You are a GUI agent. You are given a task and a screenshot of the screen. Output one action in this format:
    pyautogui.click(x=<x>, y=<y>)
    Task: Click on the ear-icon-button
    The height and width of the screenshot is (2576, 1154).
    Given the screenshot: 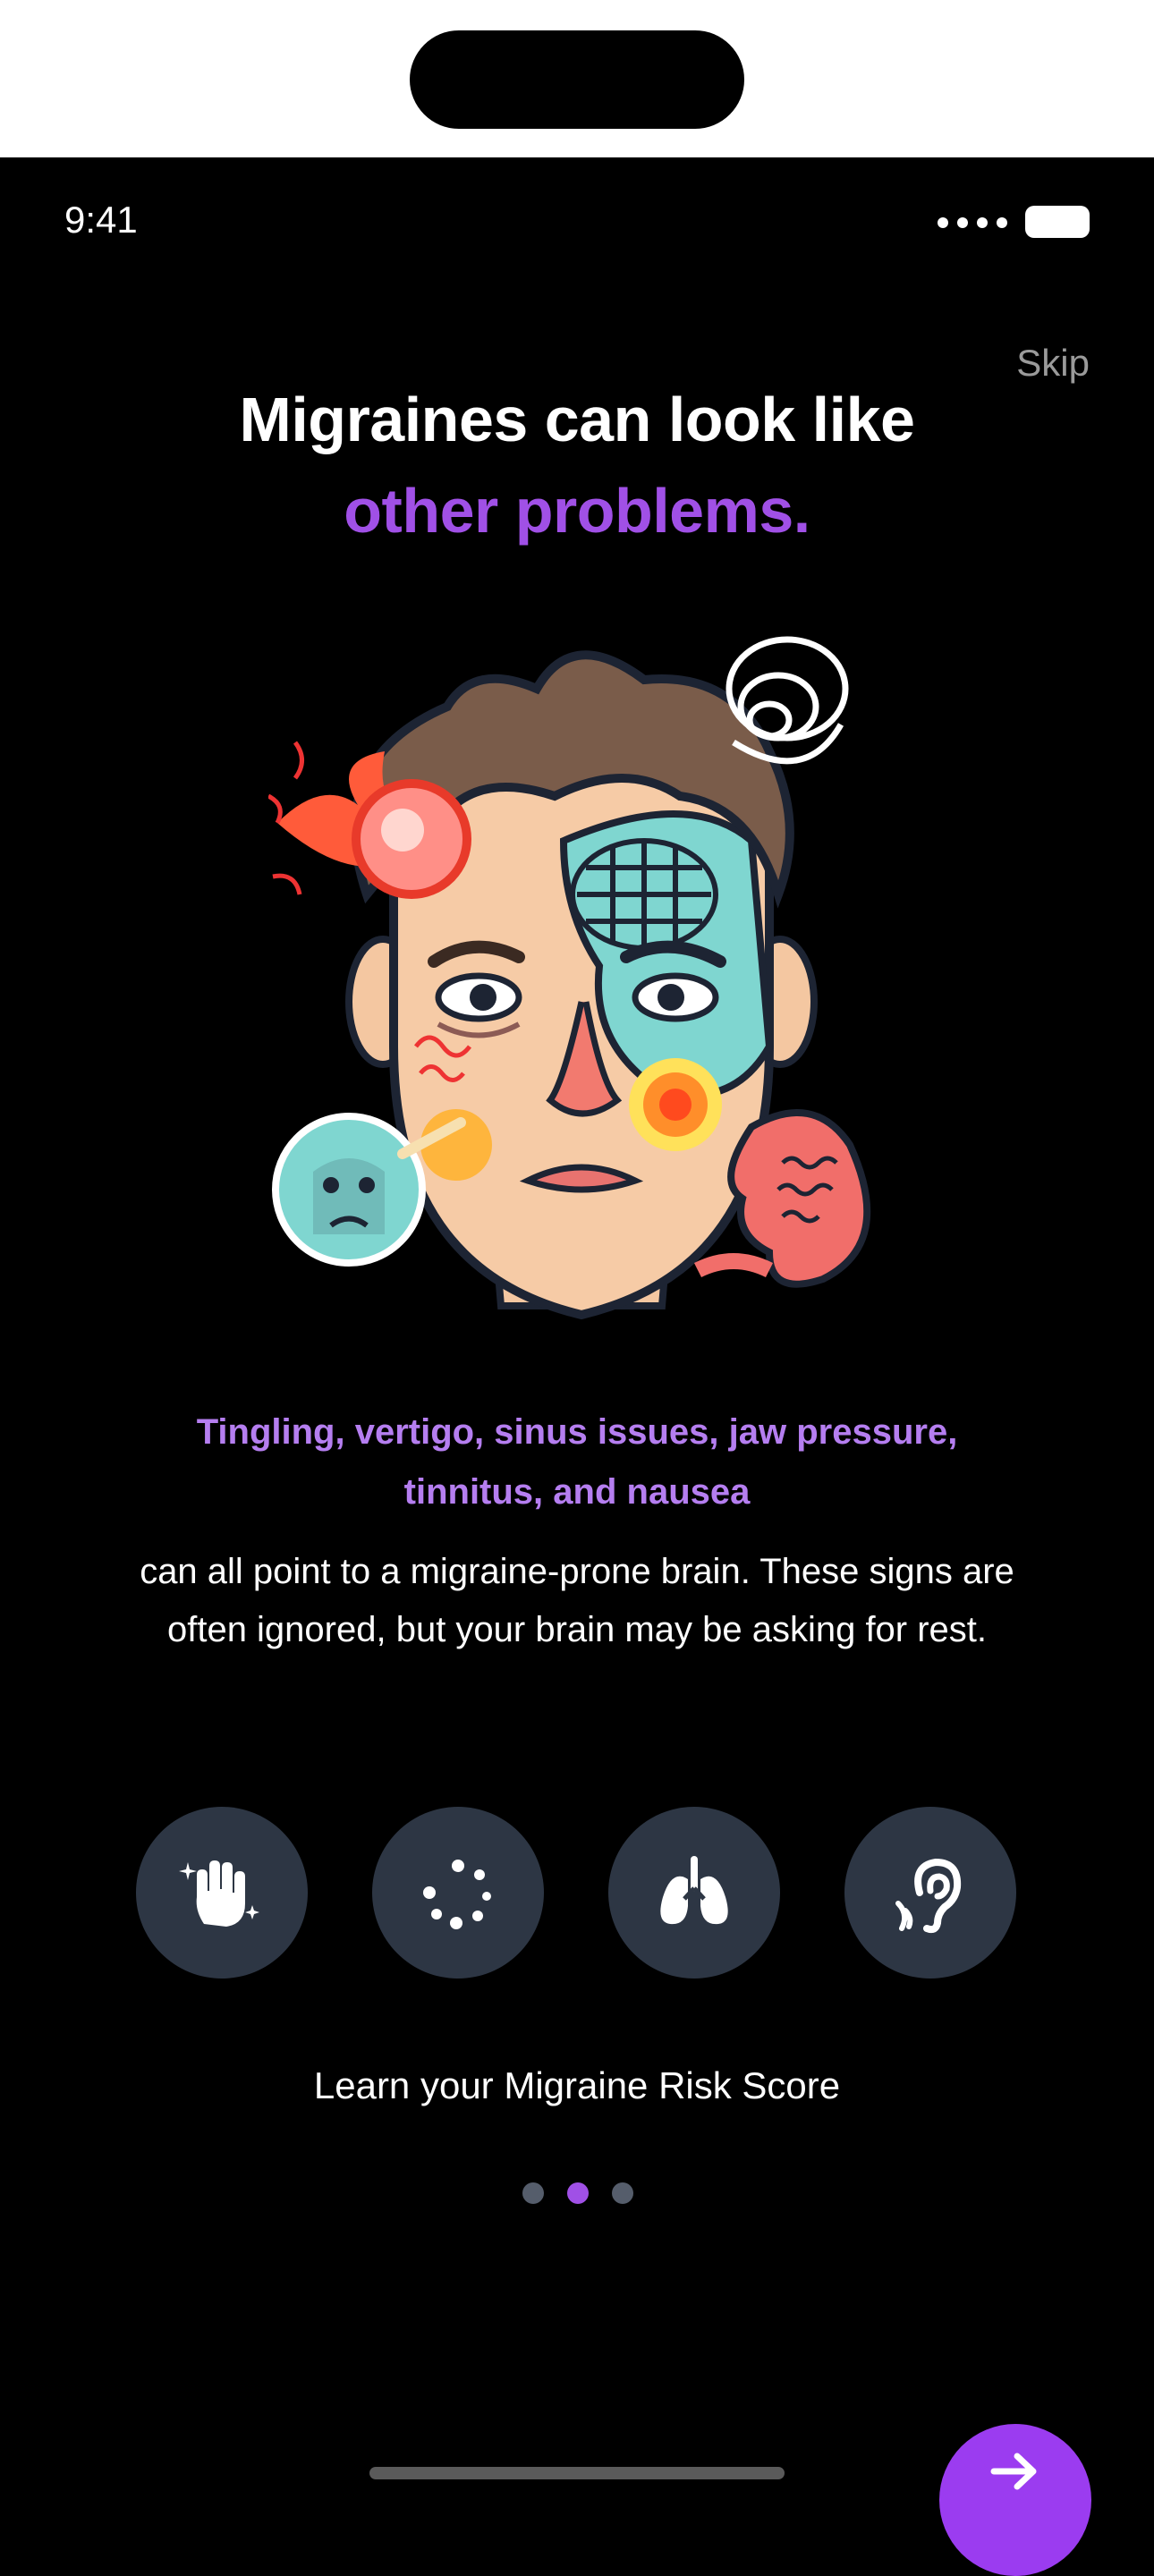 What is the action you would take?
    pyautogui.click(x=930, y=1893)
    